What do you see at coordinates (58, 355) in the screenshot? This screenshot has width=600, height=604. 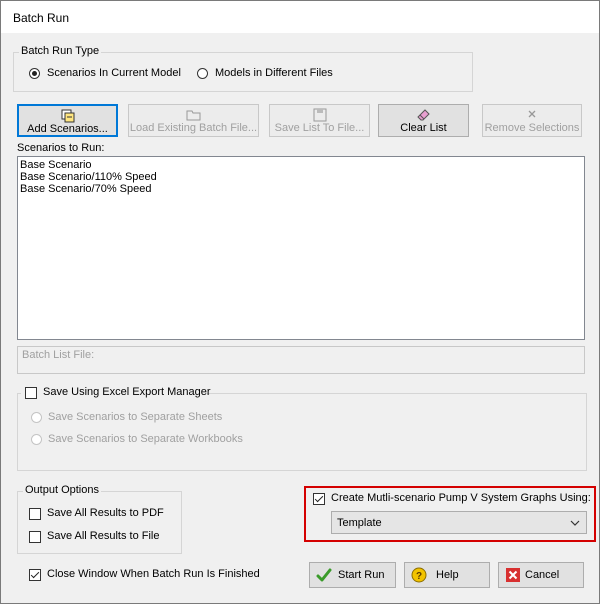 I see `batch-list-file-label: Batch List File:` at bounding box center [58, 355].